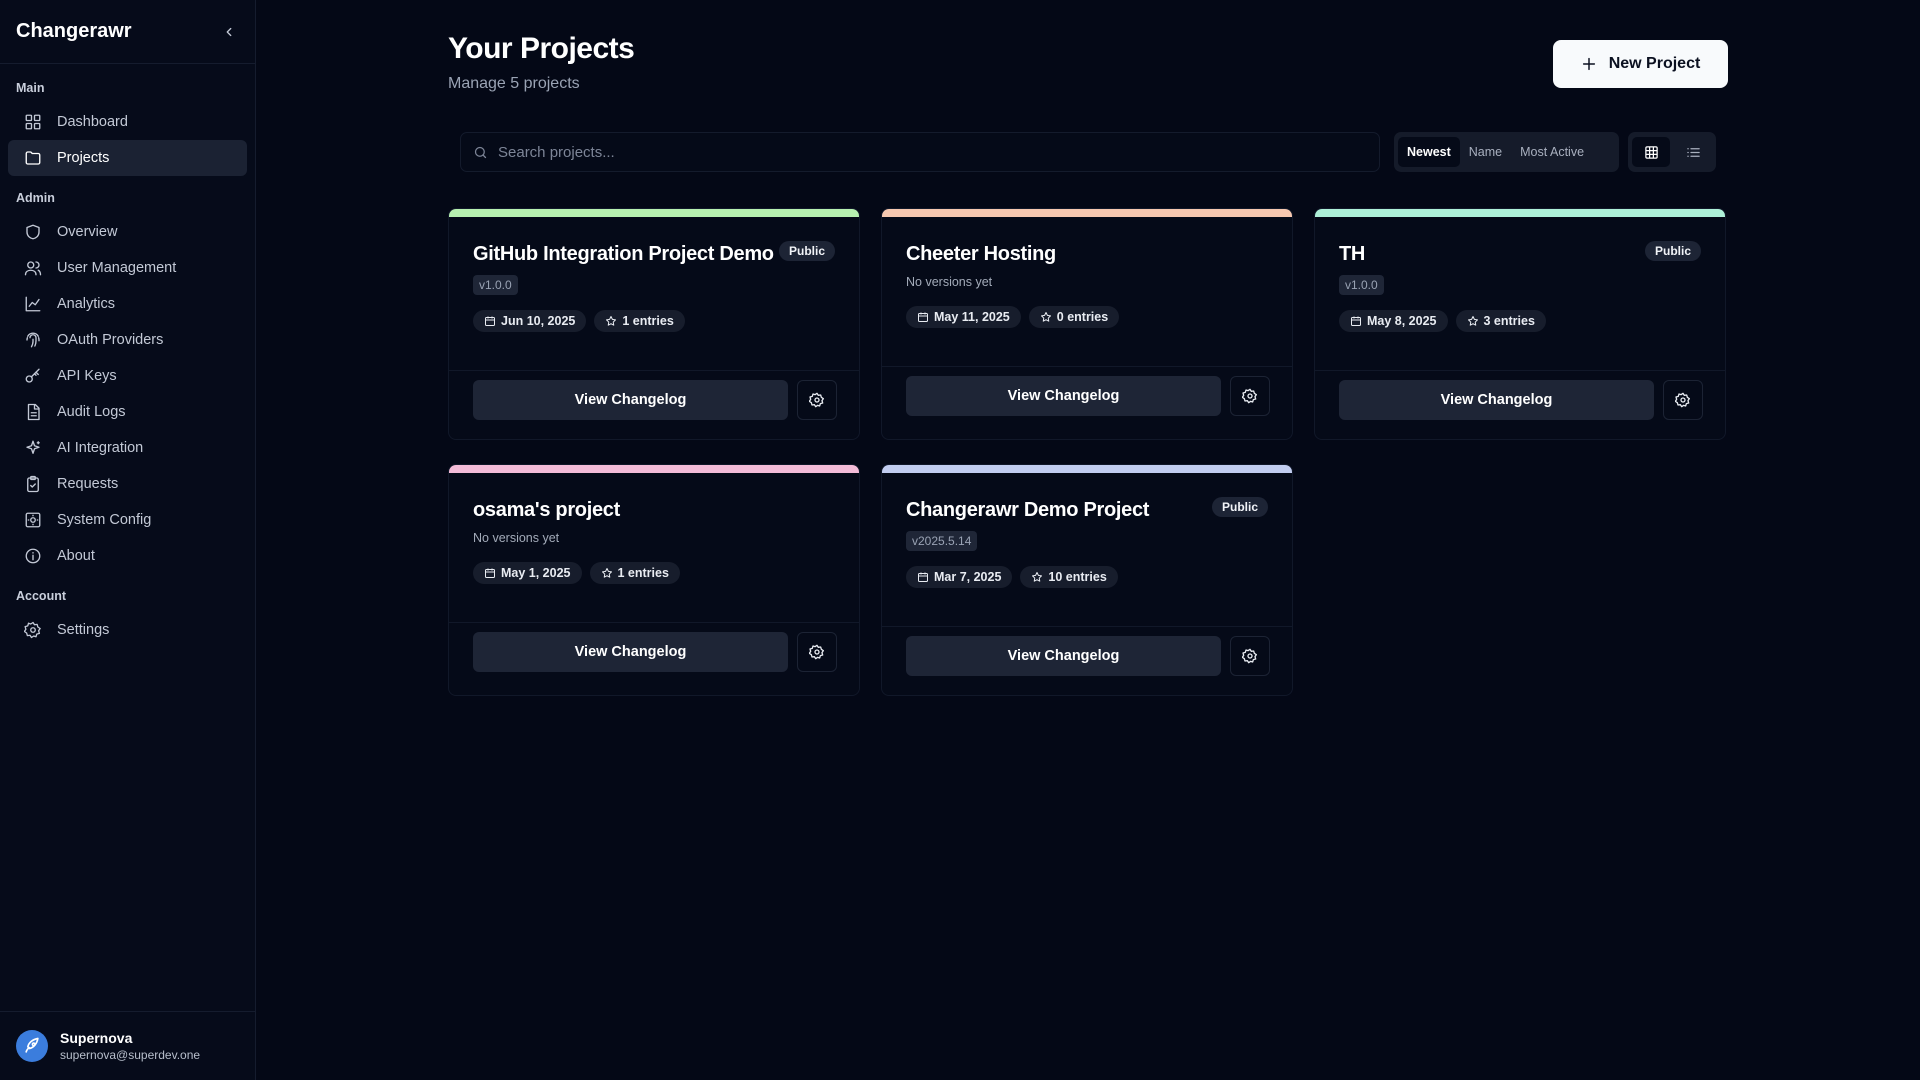  Describe the element at coordinates (949, 282) in the screenshot. I see `no-versions-text: No versions yet` at that location.